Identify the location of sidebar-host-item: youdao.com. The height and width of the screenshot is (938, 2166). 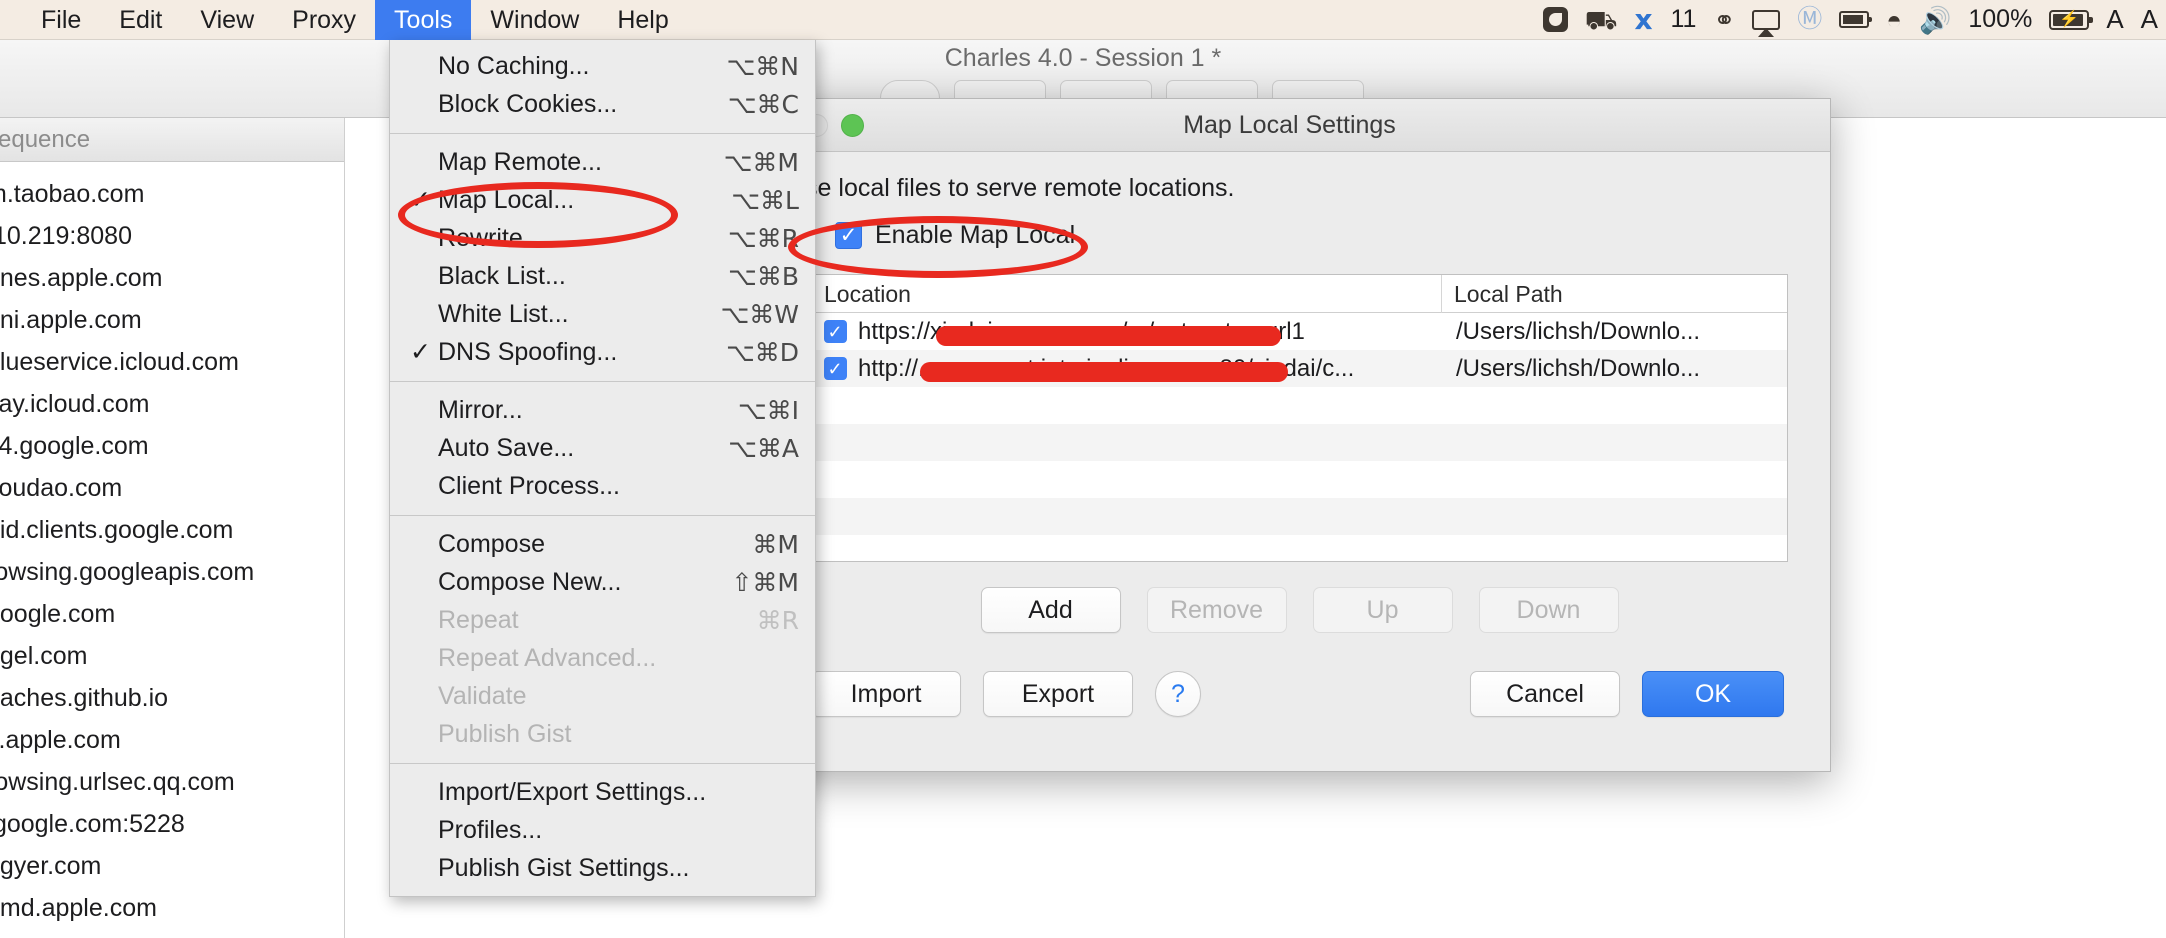
(172, 488).